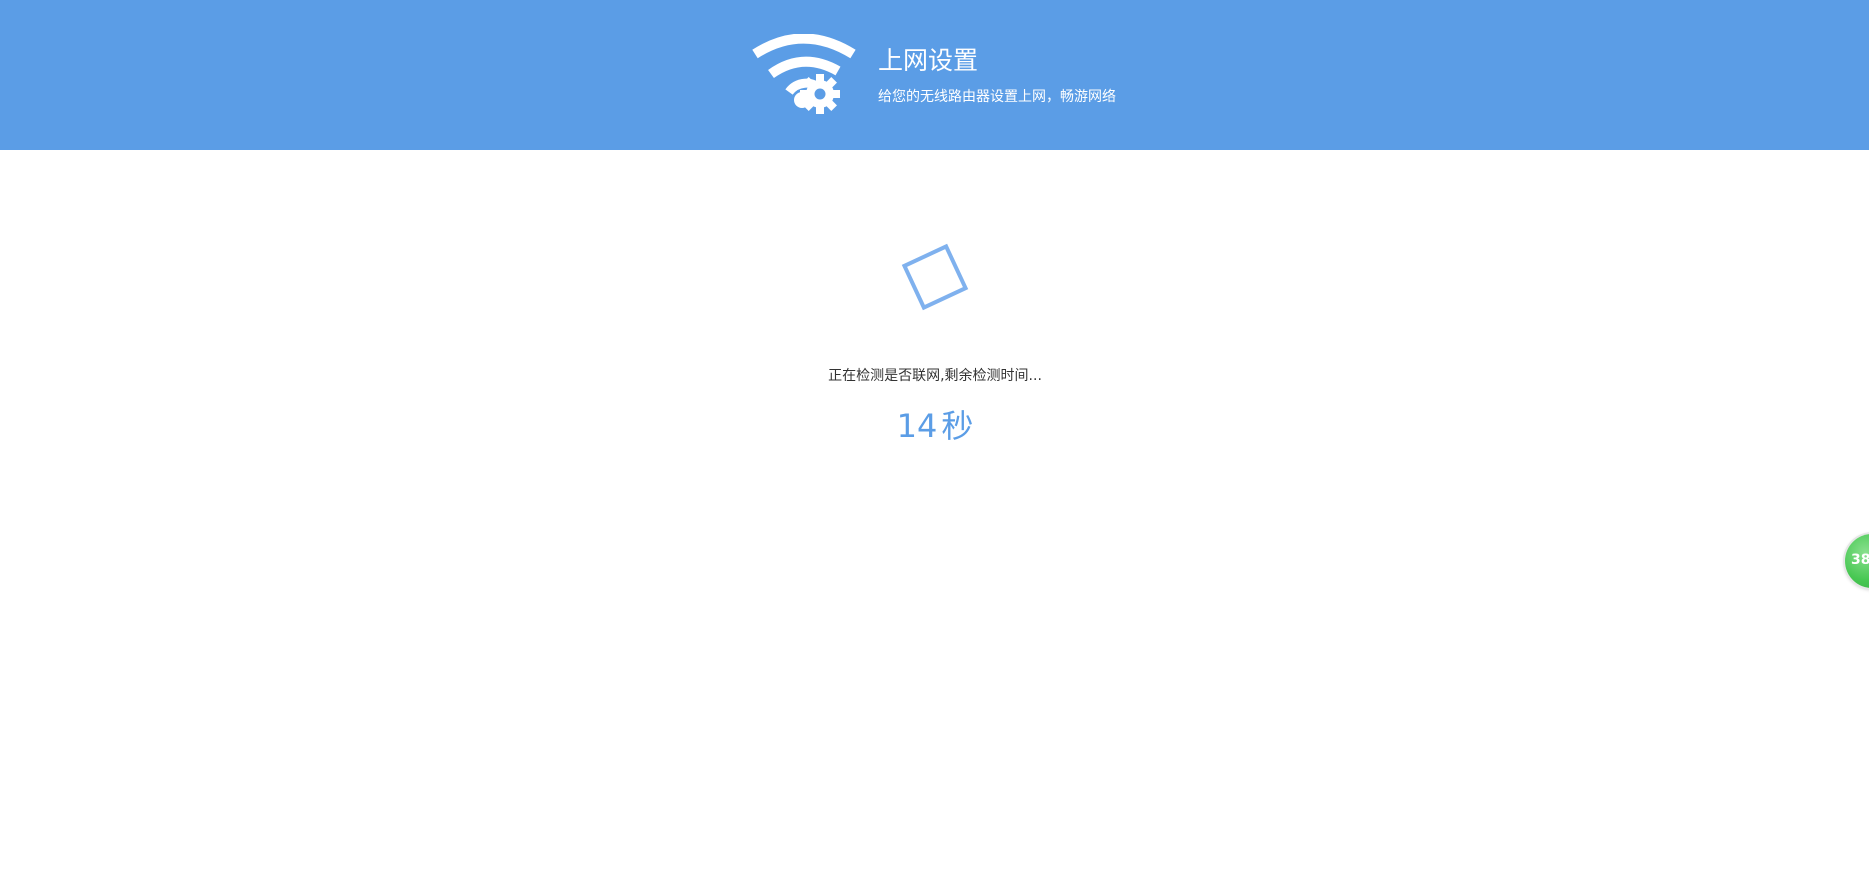 The height and width of the screenshot is (885, 1869). What do you see at coordinates (997, 97) in the screenshot?
I see `page-subtitle: 给您的无线路由器设置上网，畅游网络` at bounding box center [997, 97].